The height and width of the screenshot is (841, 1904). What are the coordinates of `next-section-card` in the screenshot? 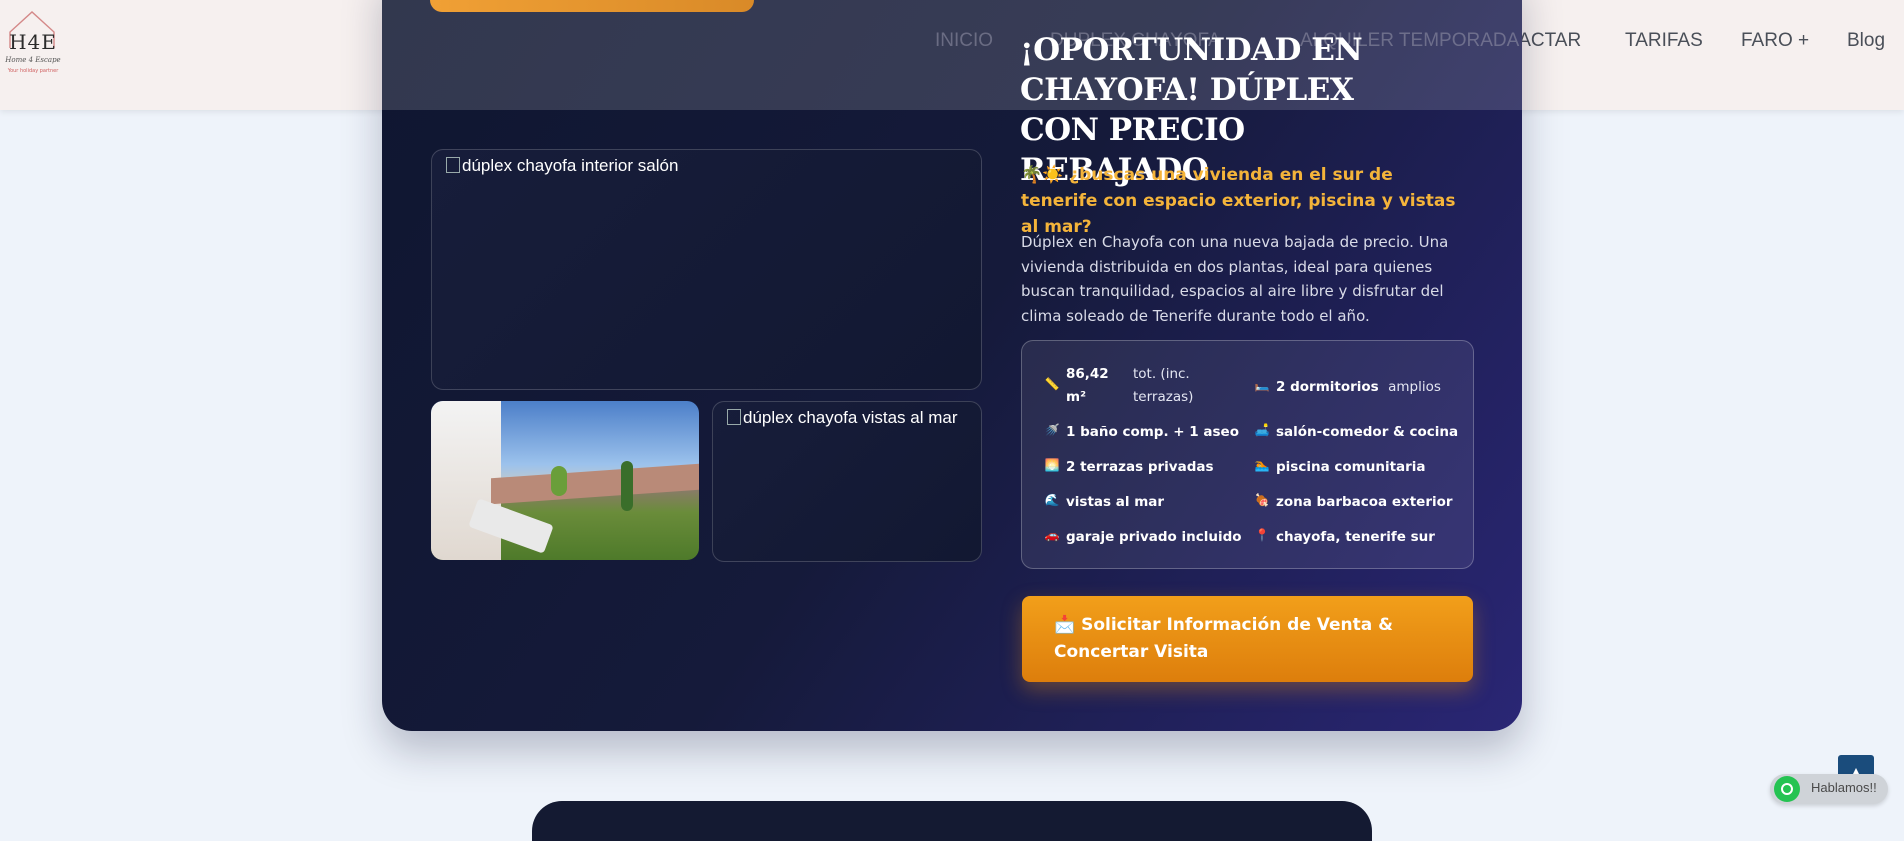 It's located at (952, 821).